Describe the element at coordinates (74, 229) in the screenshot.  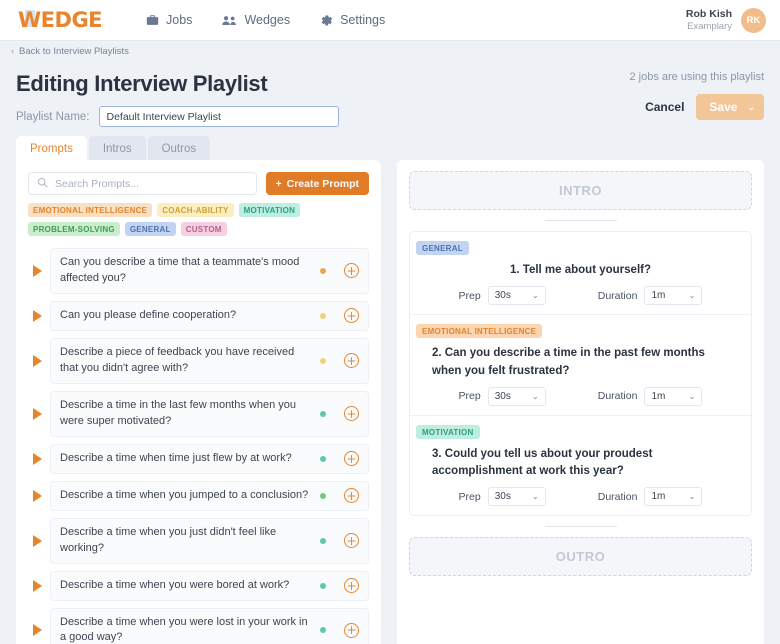
I see `category-filter-tag: PROBLEM-SOLVING` at that location.